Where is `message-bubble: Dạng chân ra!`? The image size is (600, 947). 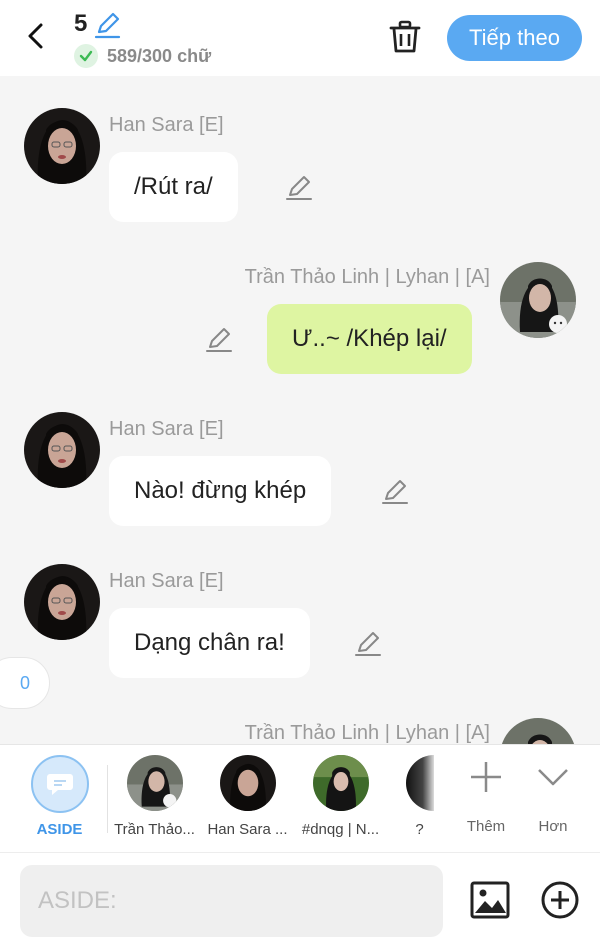 message-bubble: Dạng chân ra! is located at coordinates (209, 643).